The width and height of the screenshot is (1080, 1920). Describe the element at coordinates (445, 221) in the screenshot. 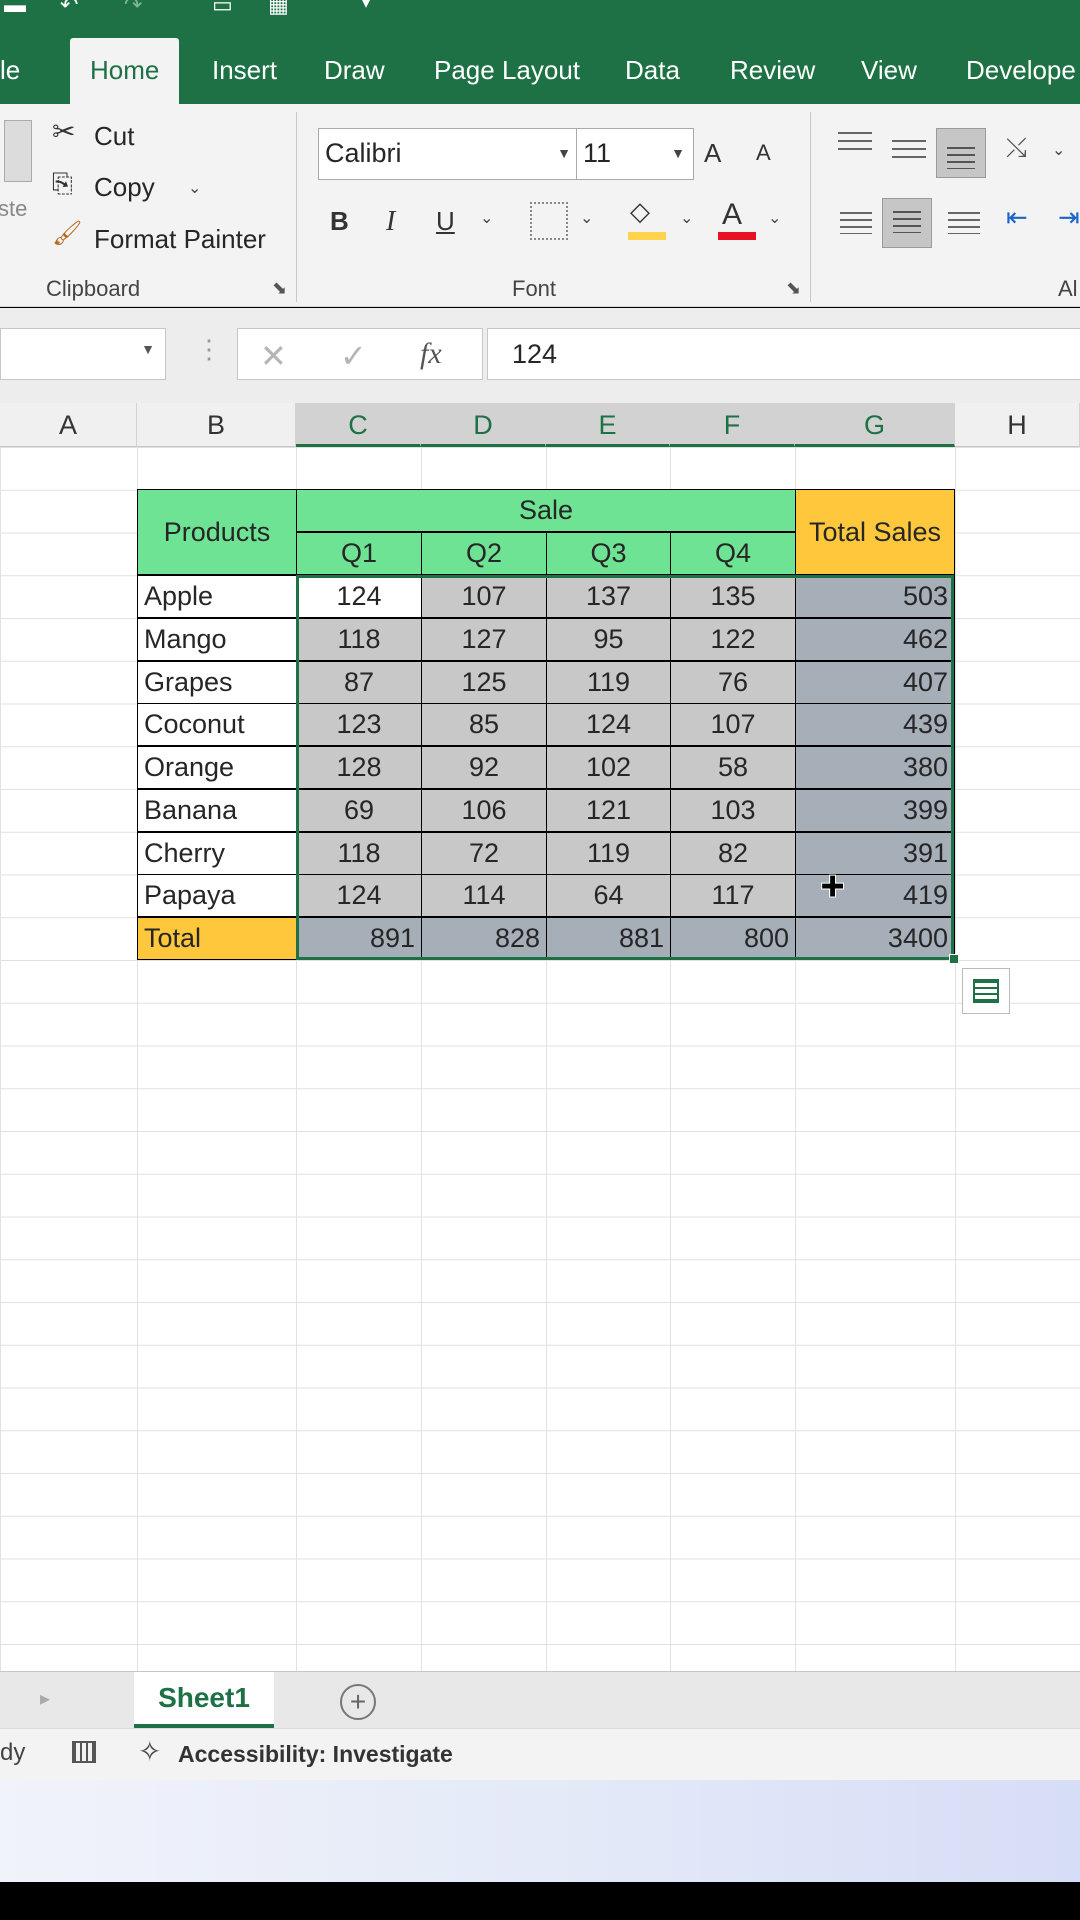

I see `underline-button: U` at that location.